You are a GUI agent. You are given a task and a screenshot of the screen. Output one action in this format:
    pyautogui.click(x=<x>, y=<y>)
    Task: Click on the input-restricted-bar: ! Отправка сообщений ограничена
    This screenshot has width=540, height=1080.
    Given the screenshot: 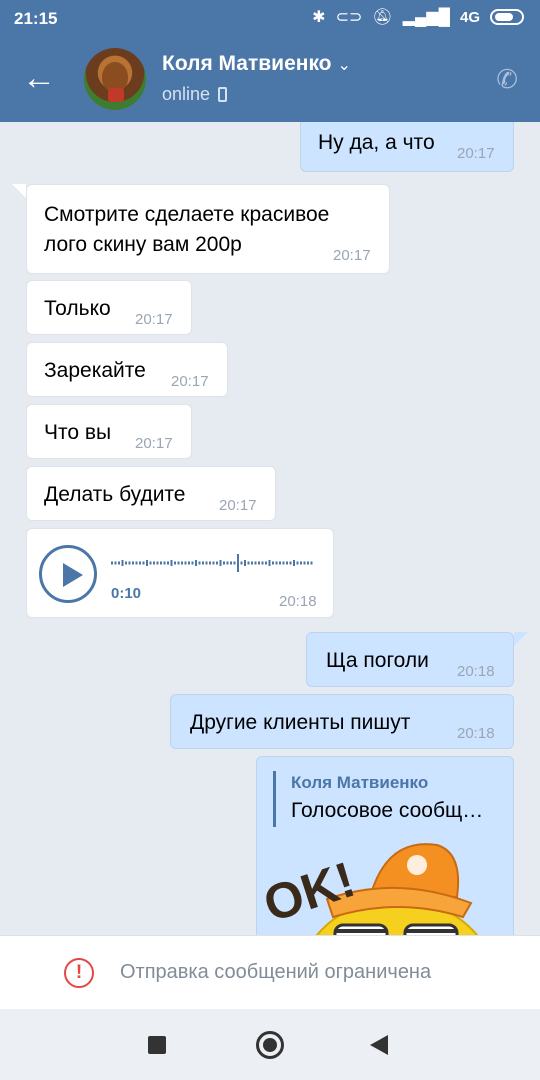 What is the action you would take?
    pyautogui.click(x=270, y=972)
    